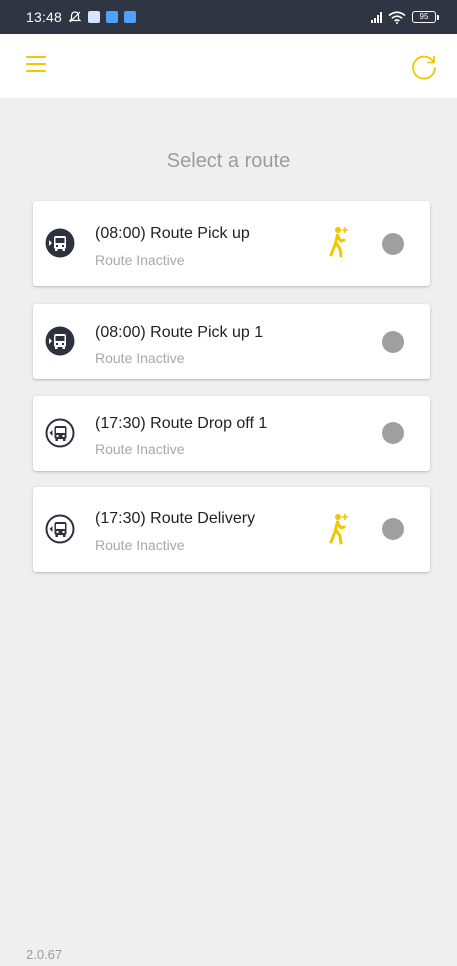 This screenshot has height=966, width=457. I want to click on status-left: 13:48, so click(81, 17).